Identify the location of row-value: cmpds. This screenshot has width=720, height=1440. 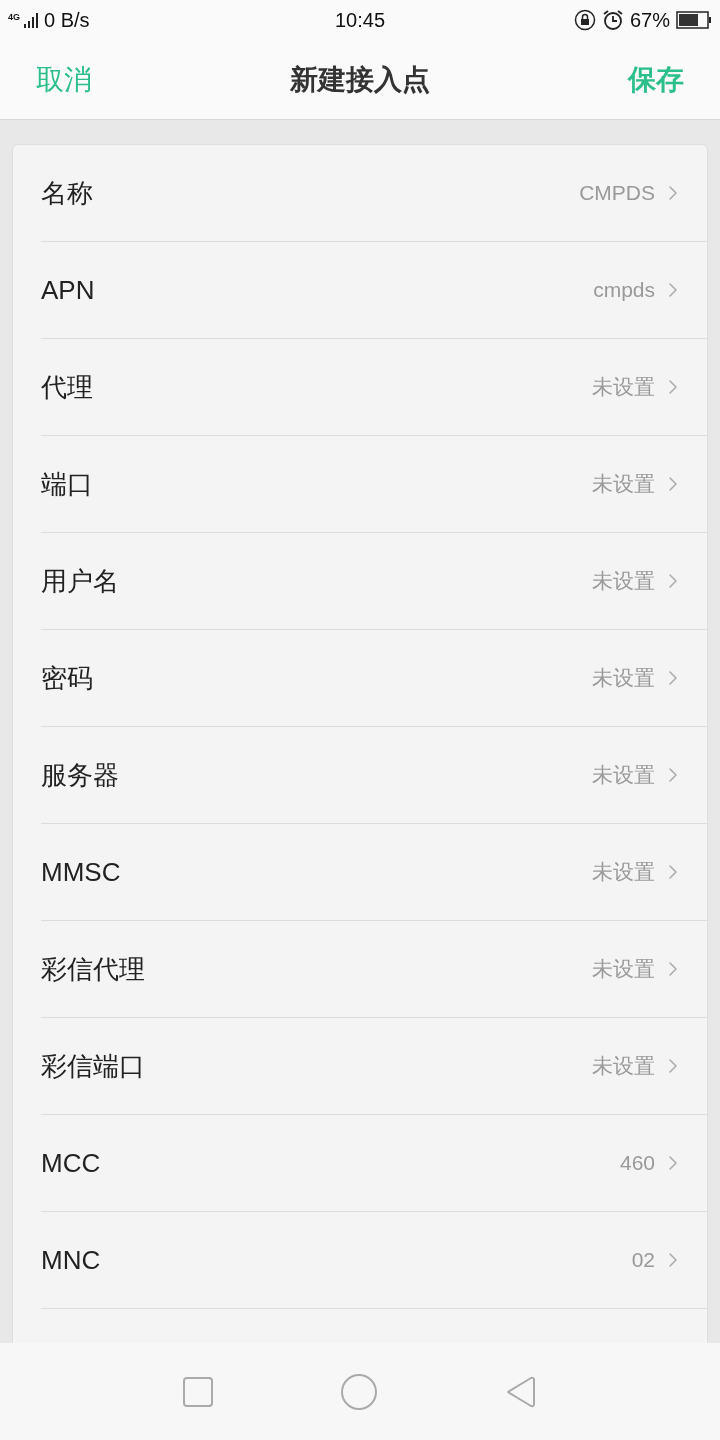
(624, 290).